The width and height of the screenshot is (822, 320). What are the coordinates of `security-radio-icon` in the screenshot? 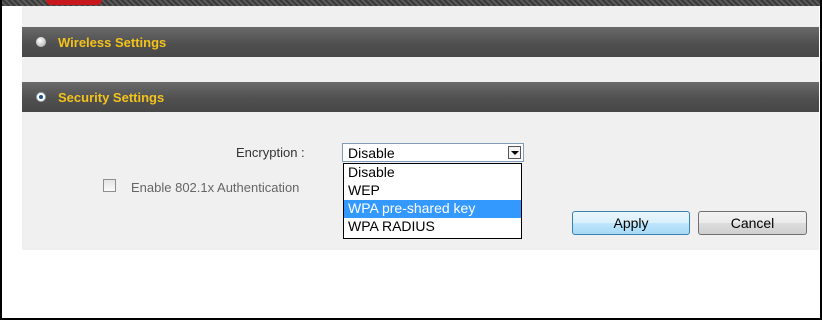 It's located at (41, 97).